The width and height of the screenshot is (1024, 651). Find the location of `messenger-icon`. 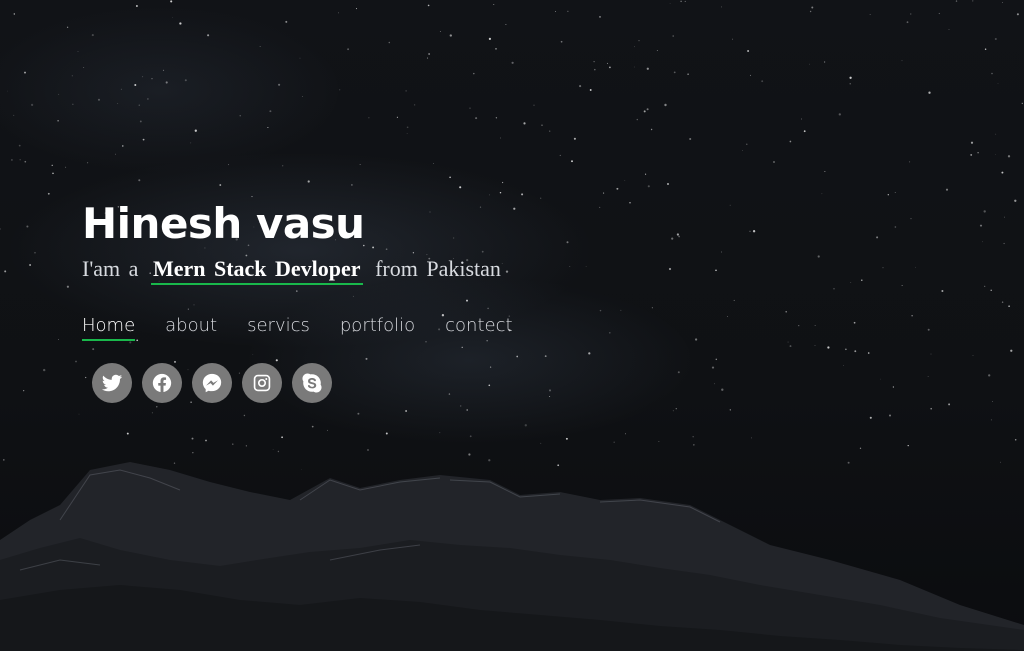

messenger-icon is located at coordinates (212, 383).